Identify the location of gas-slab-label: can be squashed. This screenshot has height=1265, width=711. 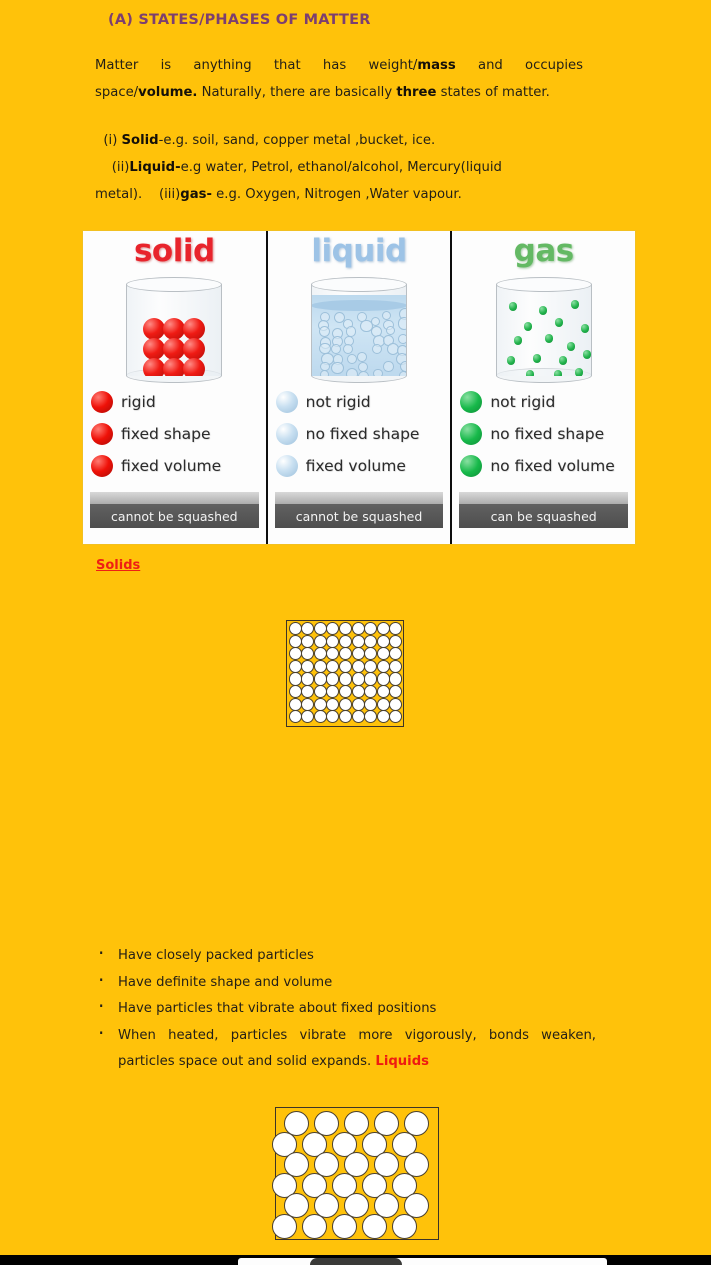
(543, 516).